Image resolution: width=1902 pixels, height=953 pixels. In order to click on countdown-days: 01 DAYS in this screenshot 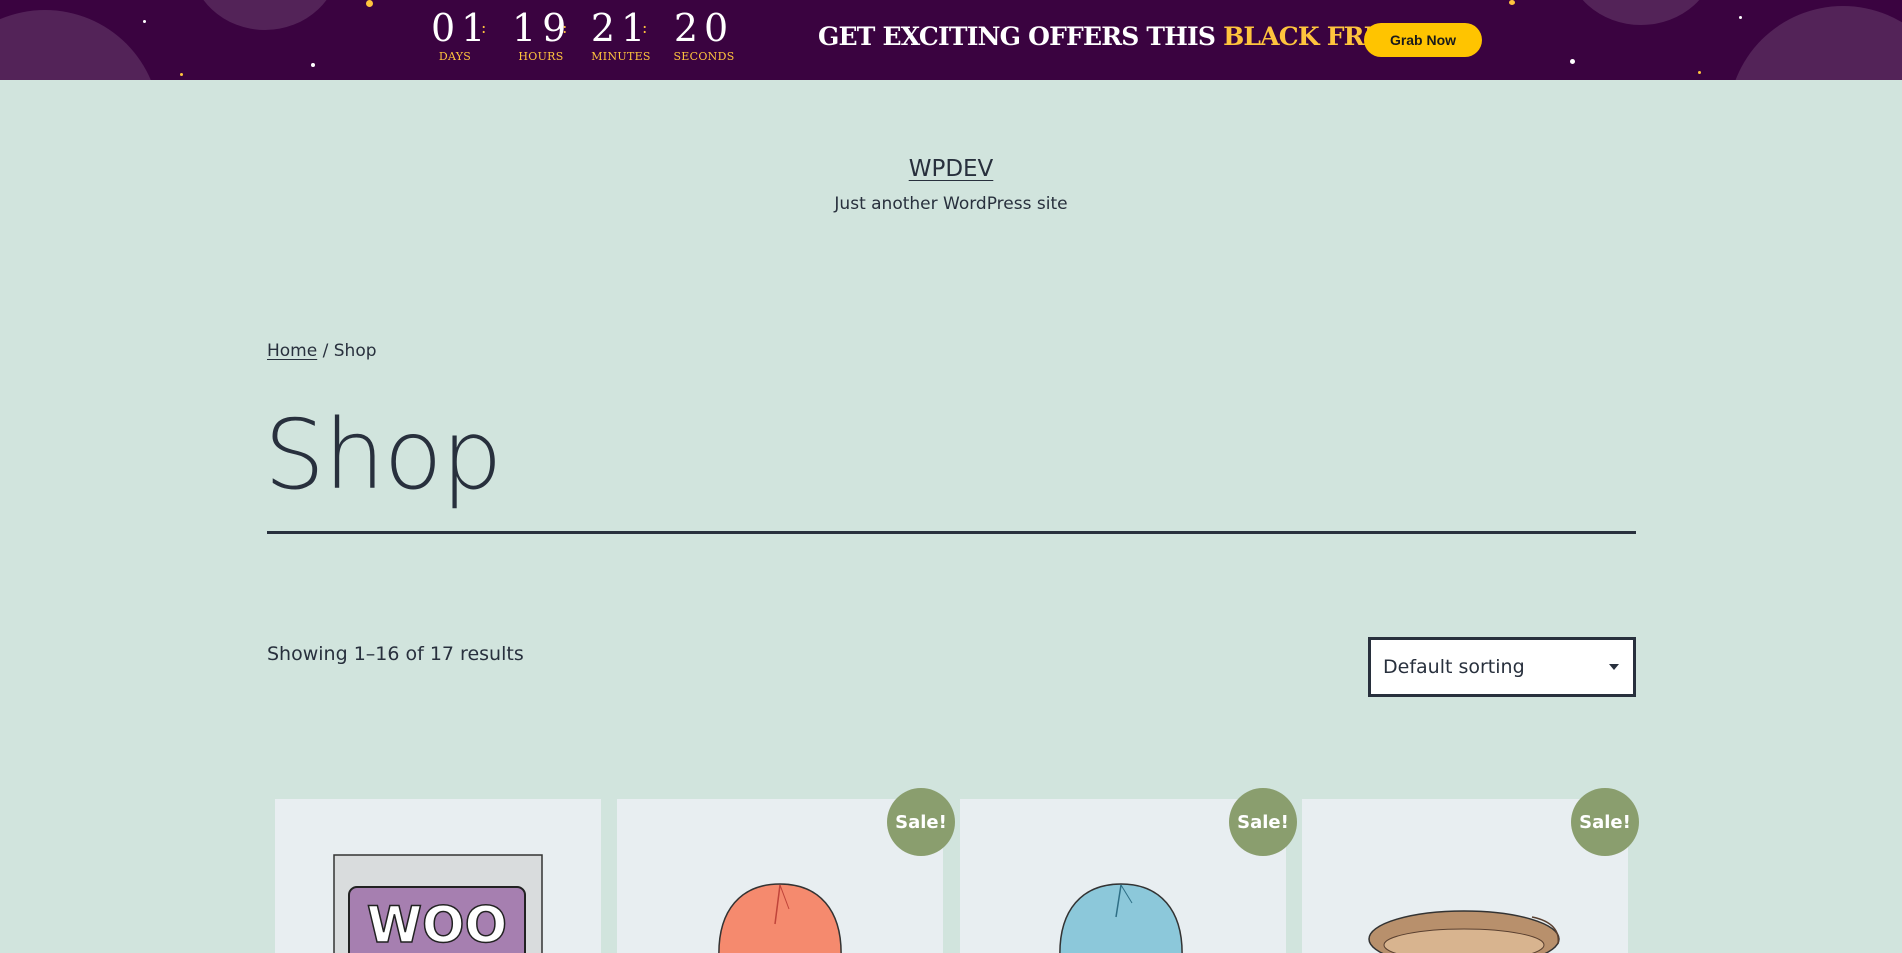, I will do `click(461, 35)`.